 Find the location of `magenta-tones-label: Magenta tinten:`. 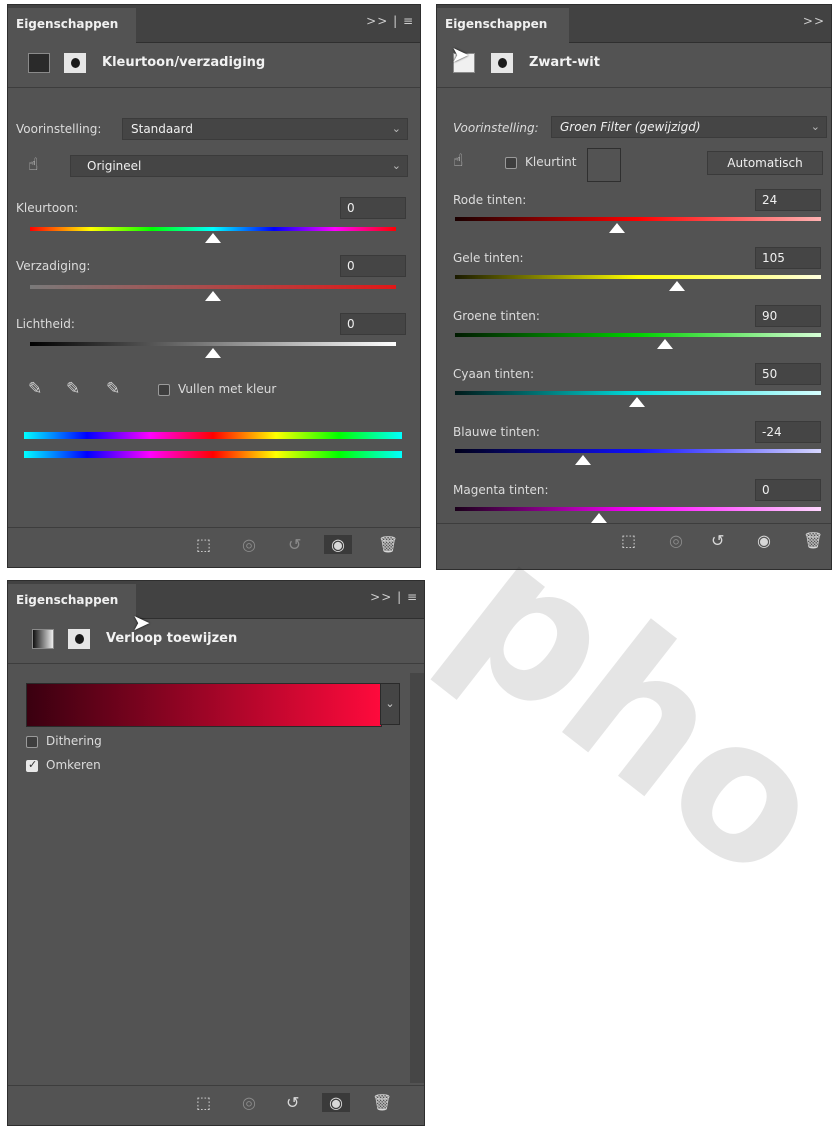

magenta-tones-label: Magenta tinten: is located at coordinates (501, 490).